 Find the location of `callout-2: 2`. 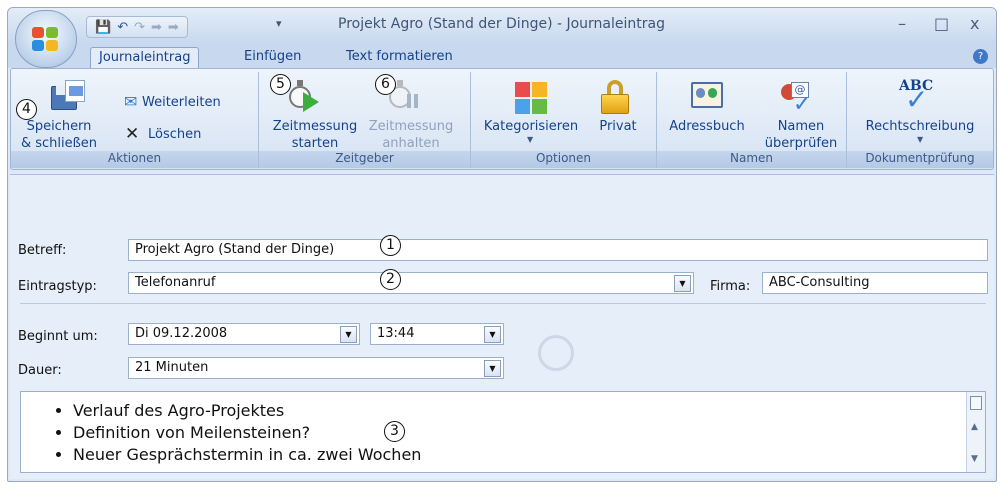

callout-2: 2 is located at coordinates (390, 279).